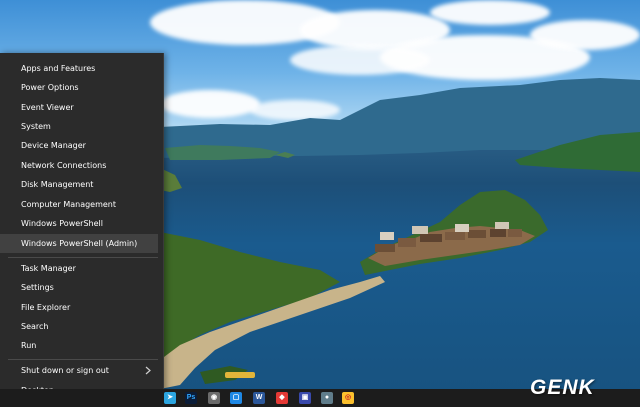 The height and width of the screenshot is (407, 640). I want to click on menu-item-task-manager: Task Manager, so click(79, 268).